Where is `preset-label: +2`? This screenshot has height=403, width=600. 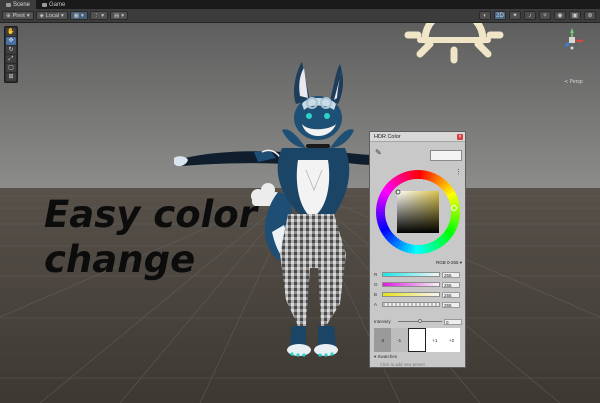
preset-label: +2 is located at coordinates (452, 340).